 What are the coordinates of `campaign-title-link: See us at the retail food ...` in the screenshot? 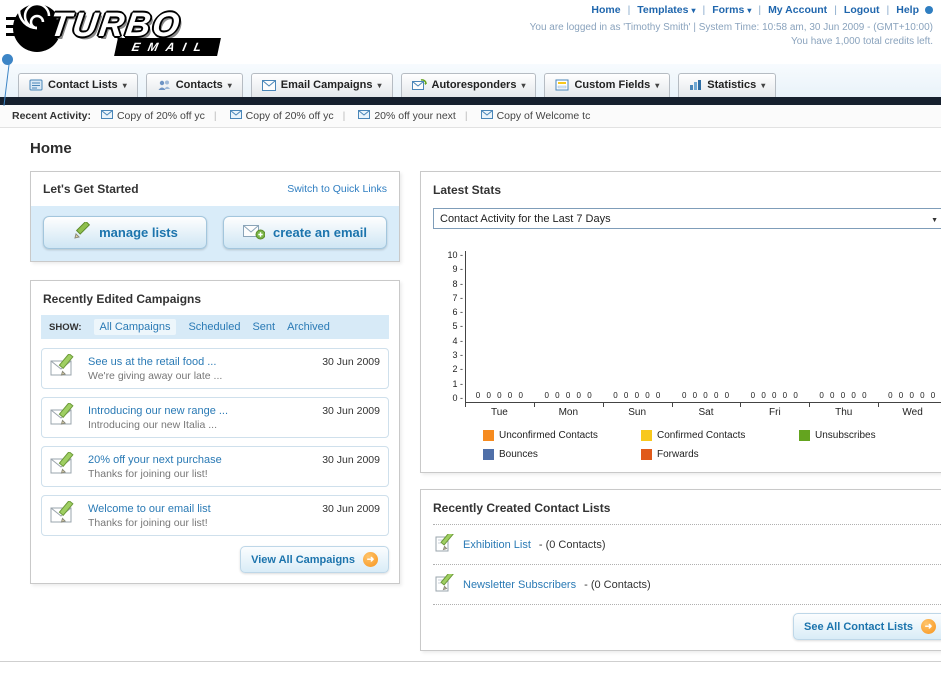 It's located at (201, 362).